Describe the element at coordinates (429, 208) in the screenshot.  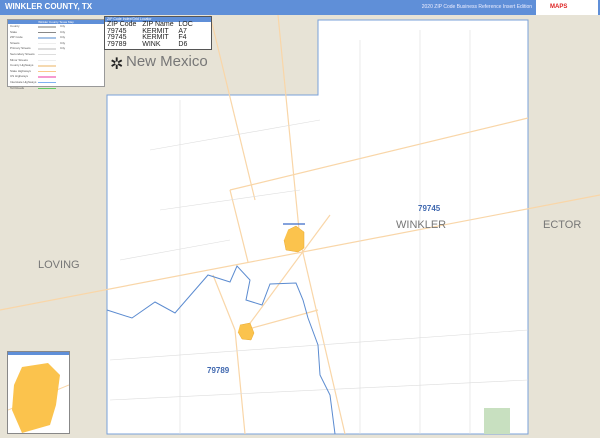
I see `zip-label-79745: 79745` at that location.